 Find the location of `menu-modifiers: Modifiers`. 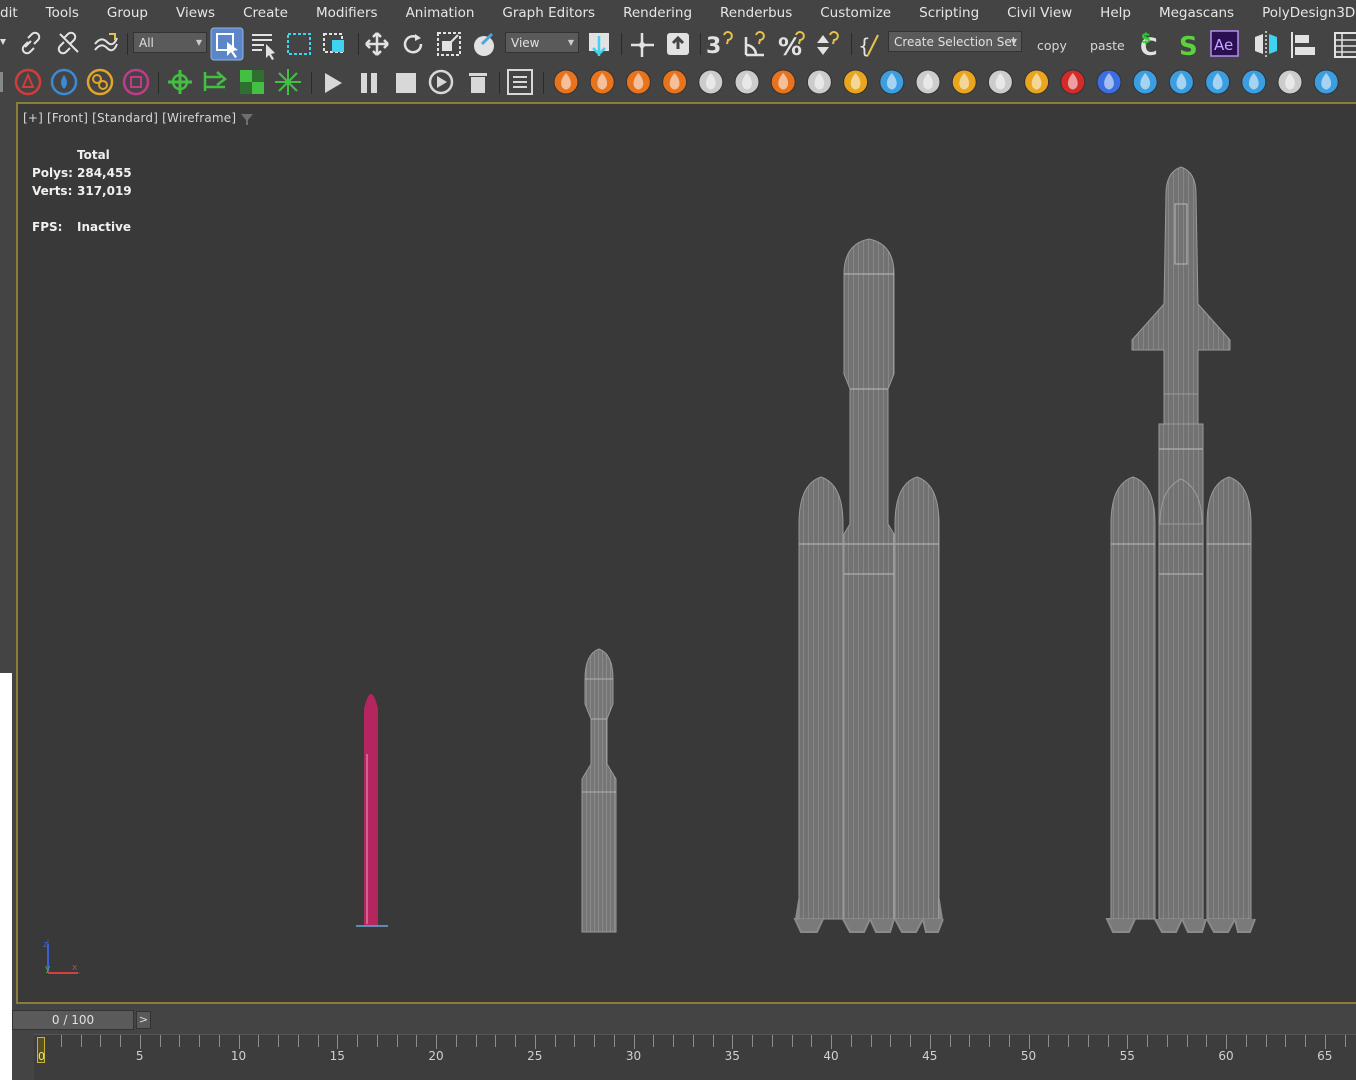

menu-modifiers: Modifiers is located at coordinates (347, 13).